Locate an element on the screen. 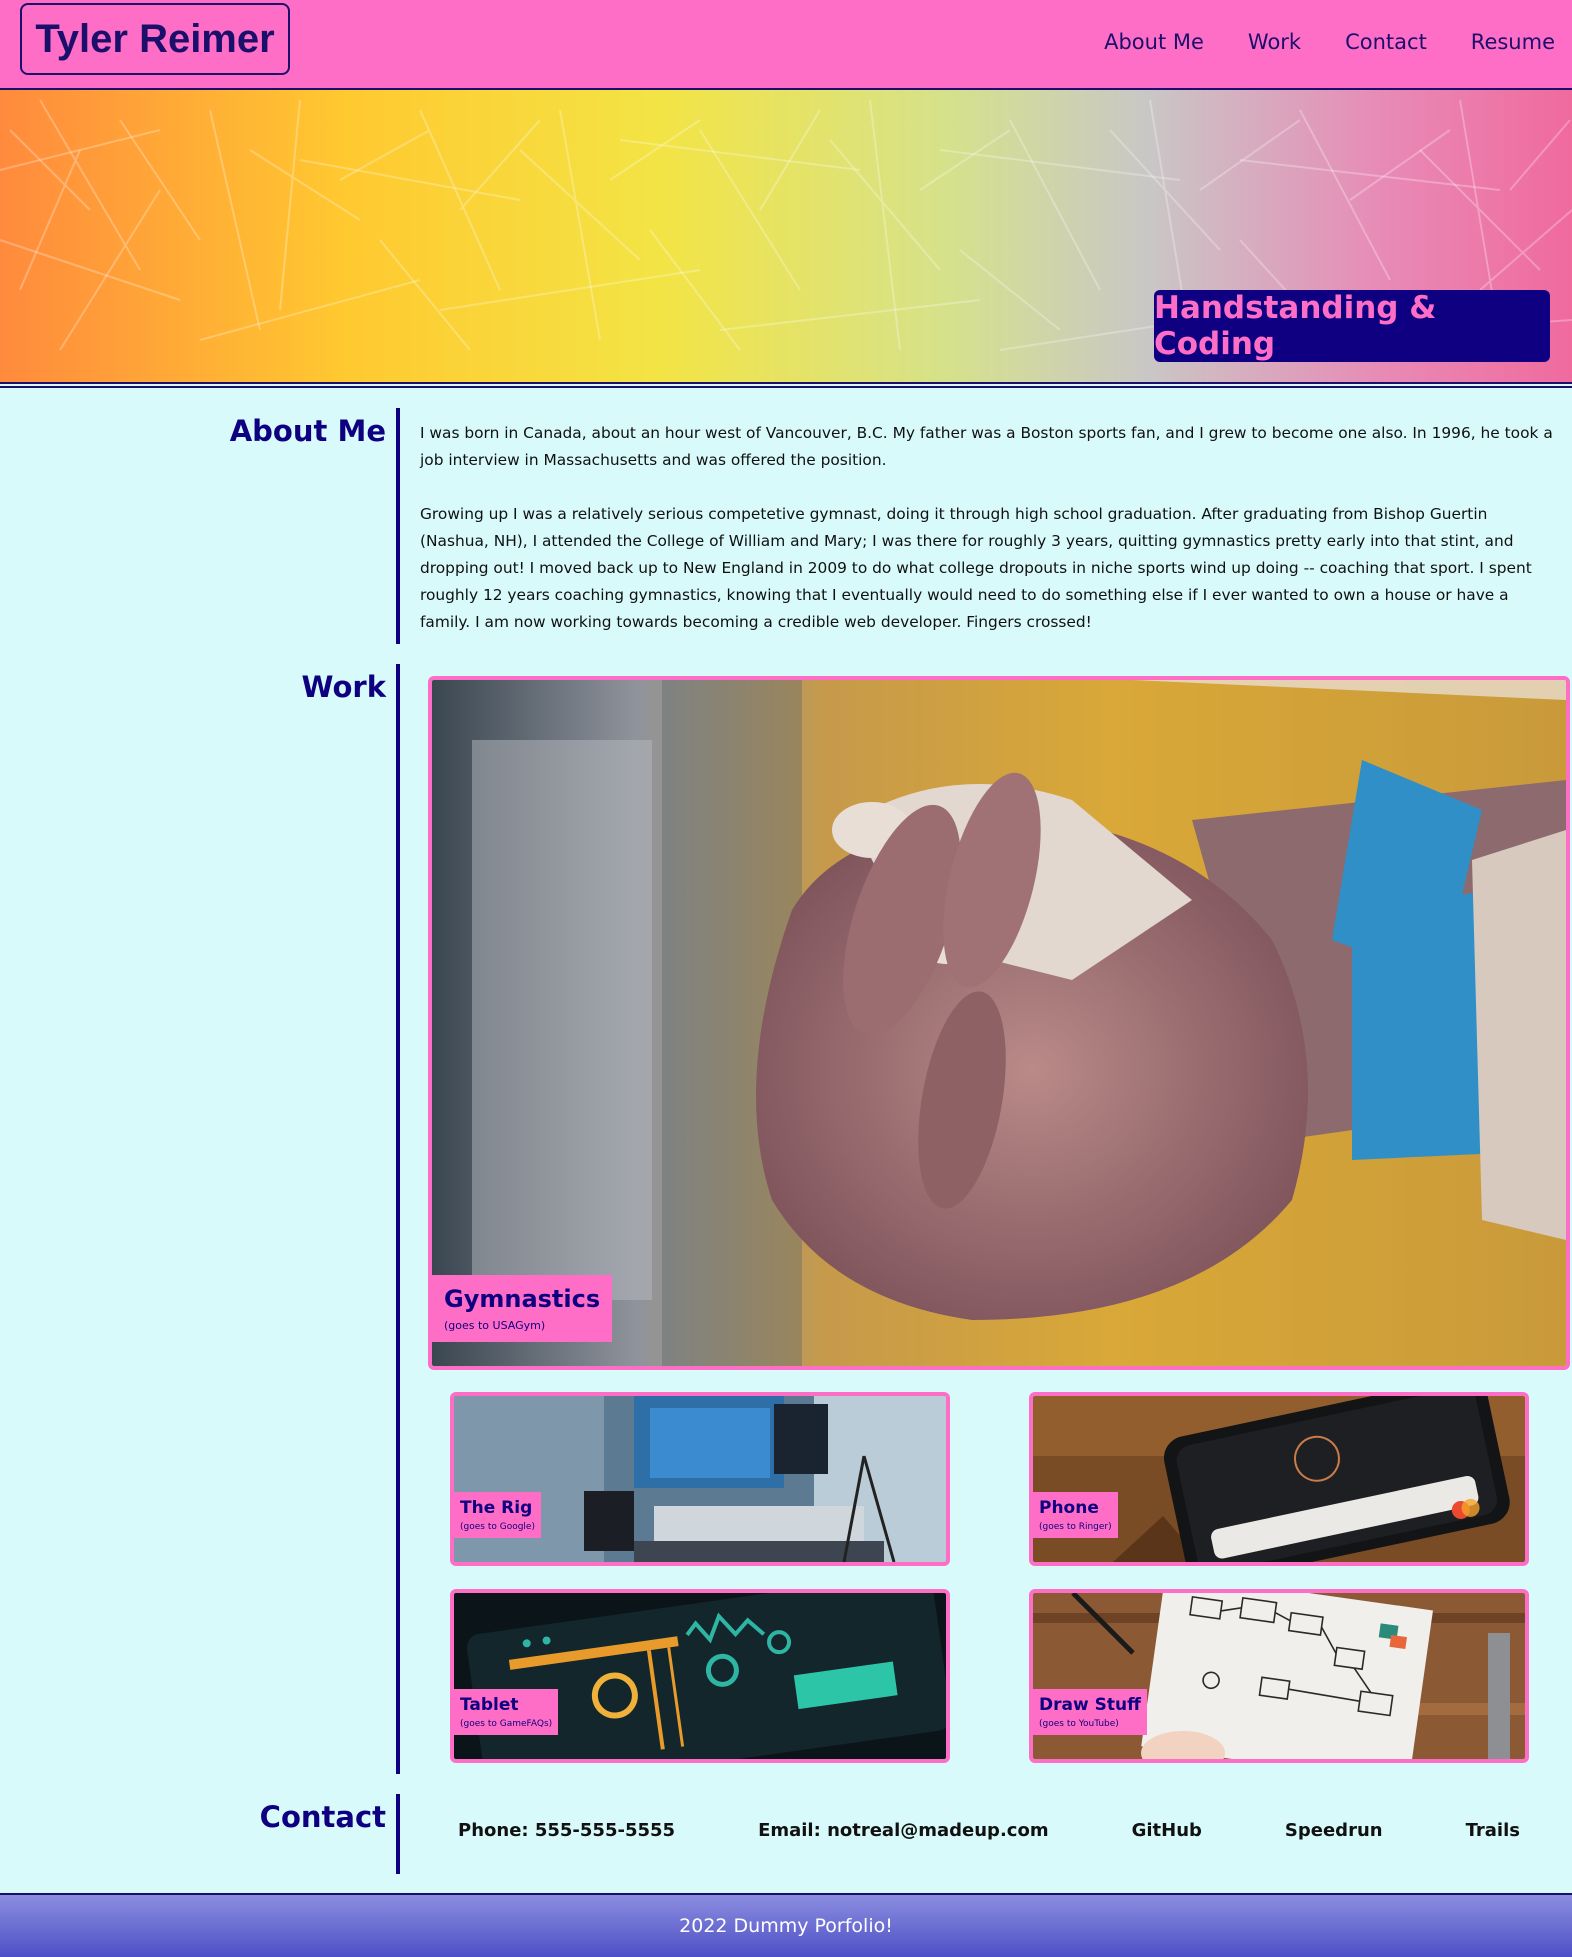 The height and width of the screenshot is (1957, 1572). hero-banner: Handstanding & Coding is located at coordinates (786, 236).